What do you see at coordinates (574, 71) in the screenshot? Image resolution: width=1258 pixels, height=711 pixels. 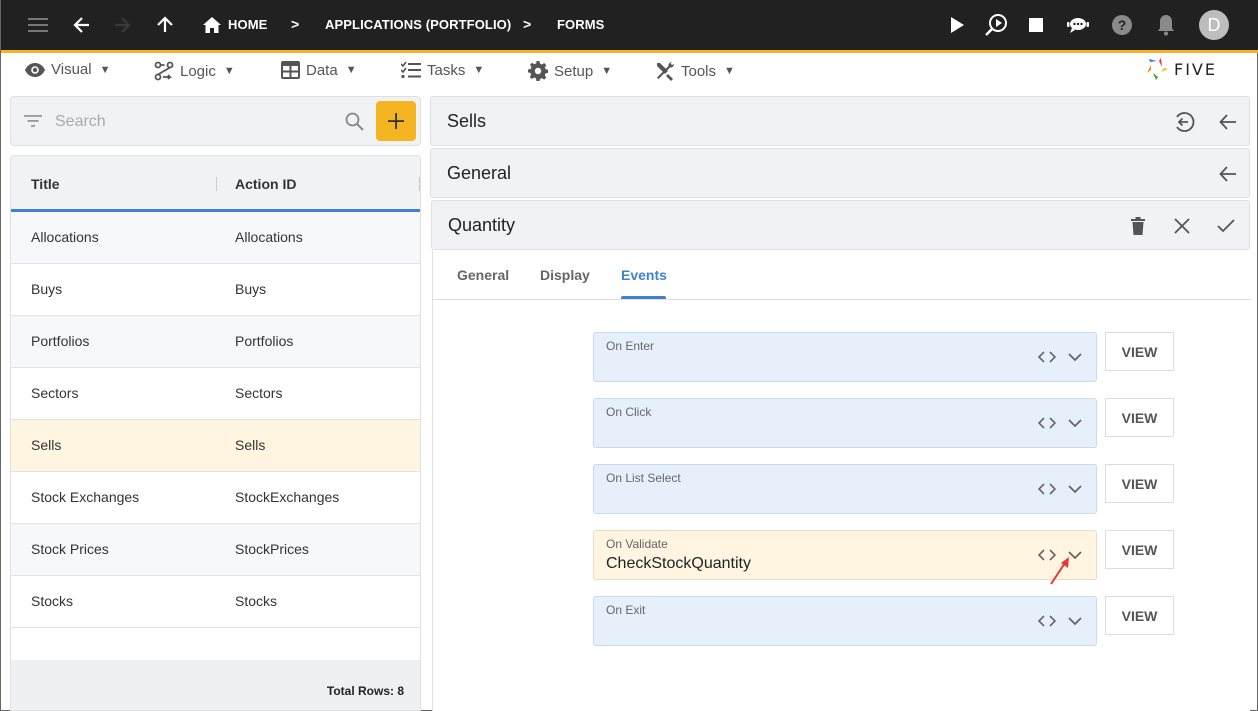 I see `menu-setup-label: Setup` at bounding box center [574, 71].